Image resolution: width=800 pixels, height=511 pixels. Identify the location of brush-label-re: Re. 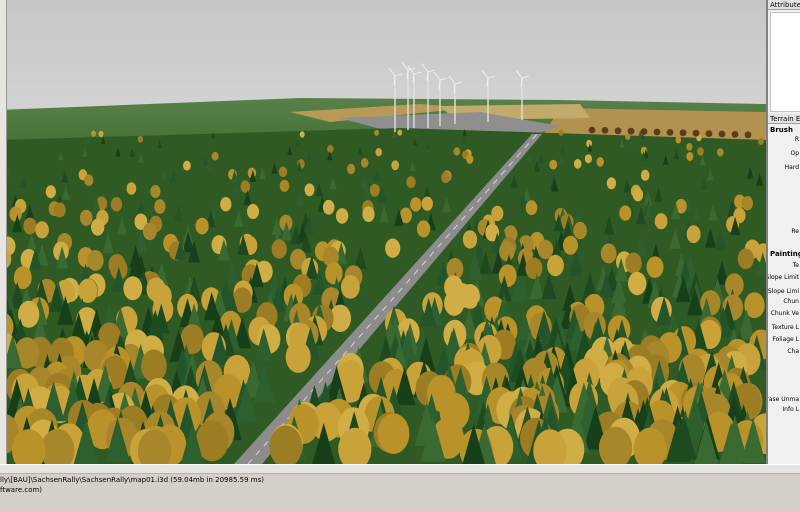
(795, 231).